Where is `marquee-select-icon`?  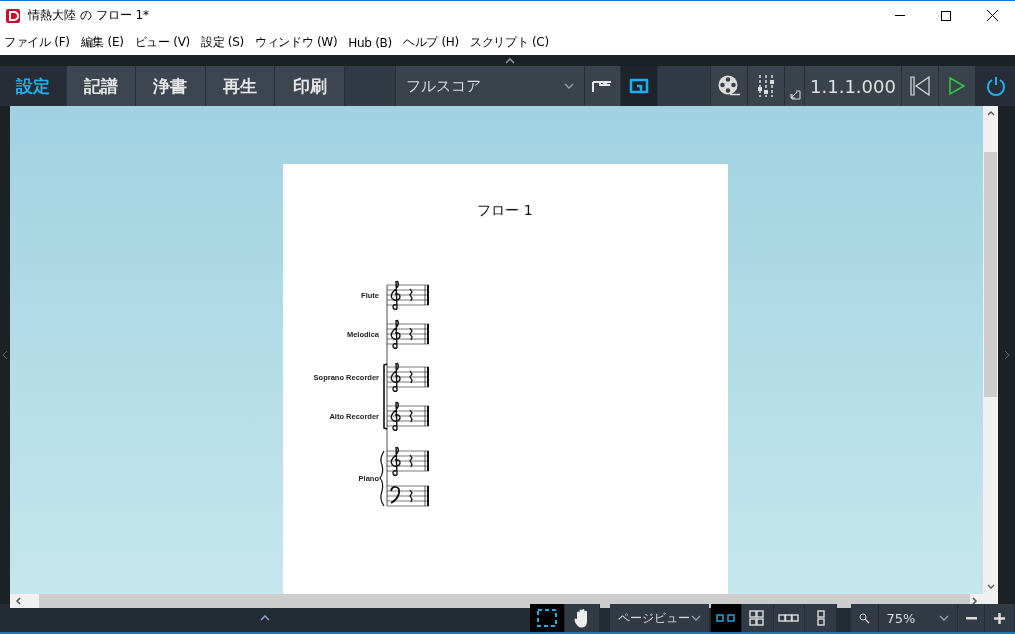
marquee-select-icon is located at coordinates (547, 618).